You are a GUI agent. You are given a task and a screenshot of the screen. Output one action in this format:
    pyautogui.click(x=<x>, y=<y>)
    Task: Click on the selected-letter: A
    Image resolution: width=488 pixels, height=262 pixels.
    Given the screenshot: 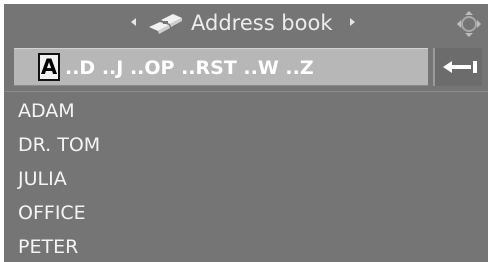 What is the action you would take?
    pyautogui.click(x=49, y=67)
    